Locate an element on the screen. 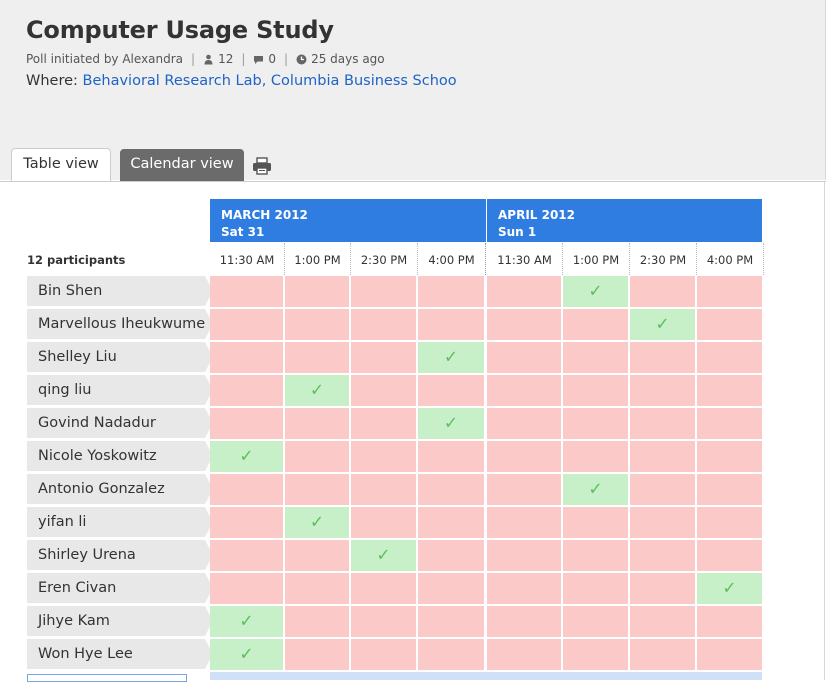 Image resolution: width=826 pixels, height=682 pixels. new-participant-input is located at coordinates (107, 678).